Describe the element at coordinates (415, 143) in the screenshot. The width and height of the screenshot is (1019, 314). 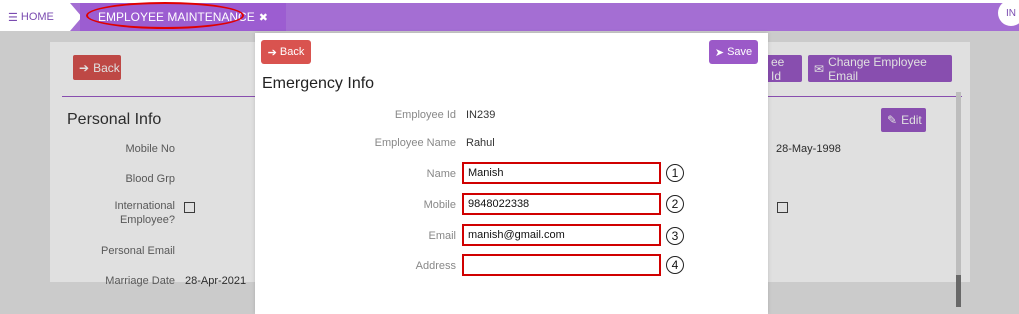
I see `employee-name-label: Employee Name` at that location.